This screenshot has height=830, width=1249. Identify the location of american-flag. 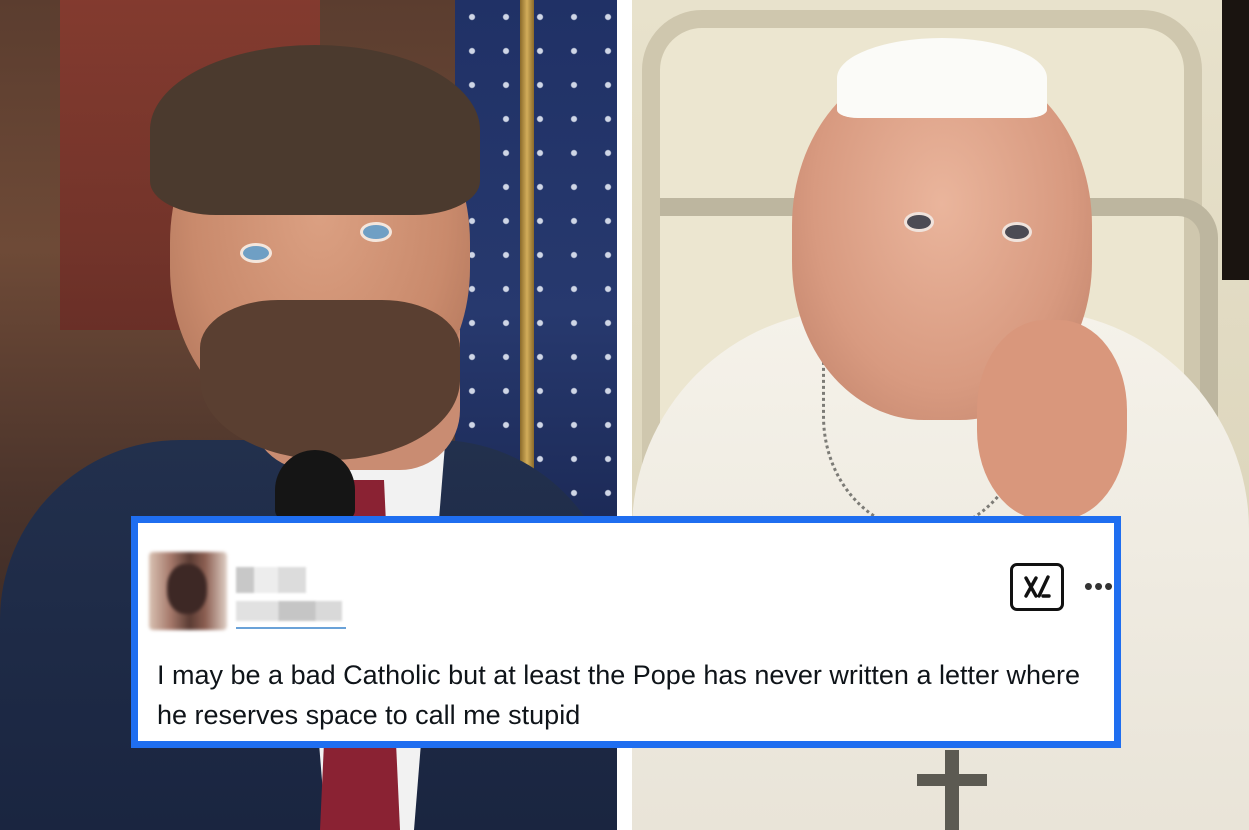
(536, 260).